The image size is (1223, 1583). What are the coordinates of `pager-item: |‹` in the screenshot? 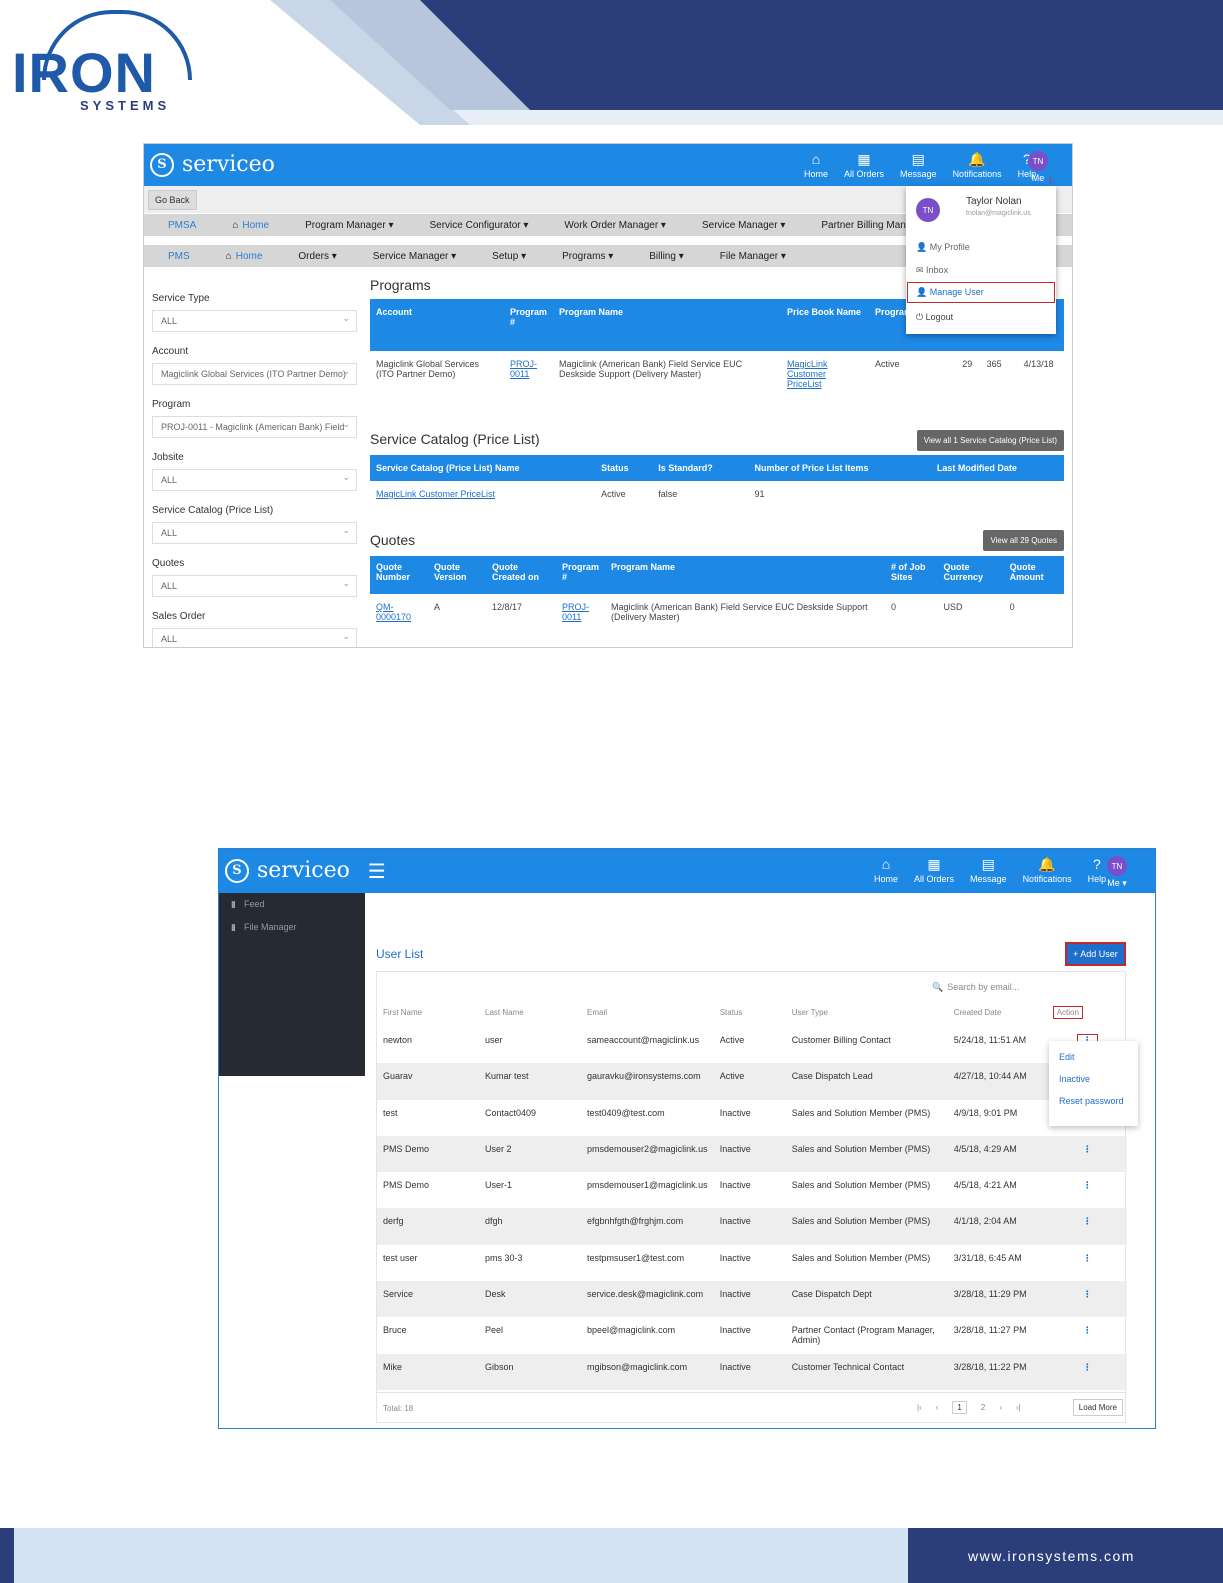 It's located at (919, 1407).